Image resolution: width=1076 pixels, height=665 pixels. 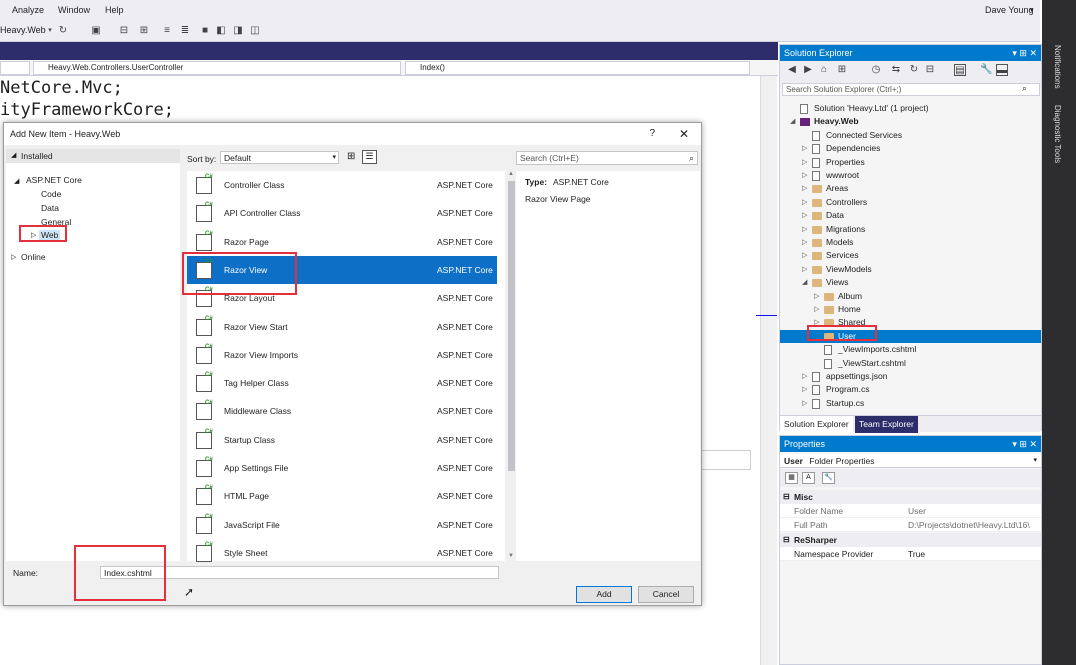 I want to click on tree-row: ▷ Program.cs, so click(x=910, y=389).